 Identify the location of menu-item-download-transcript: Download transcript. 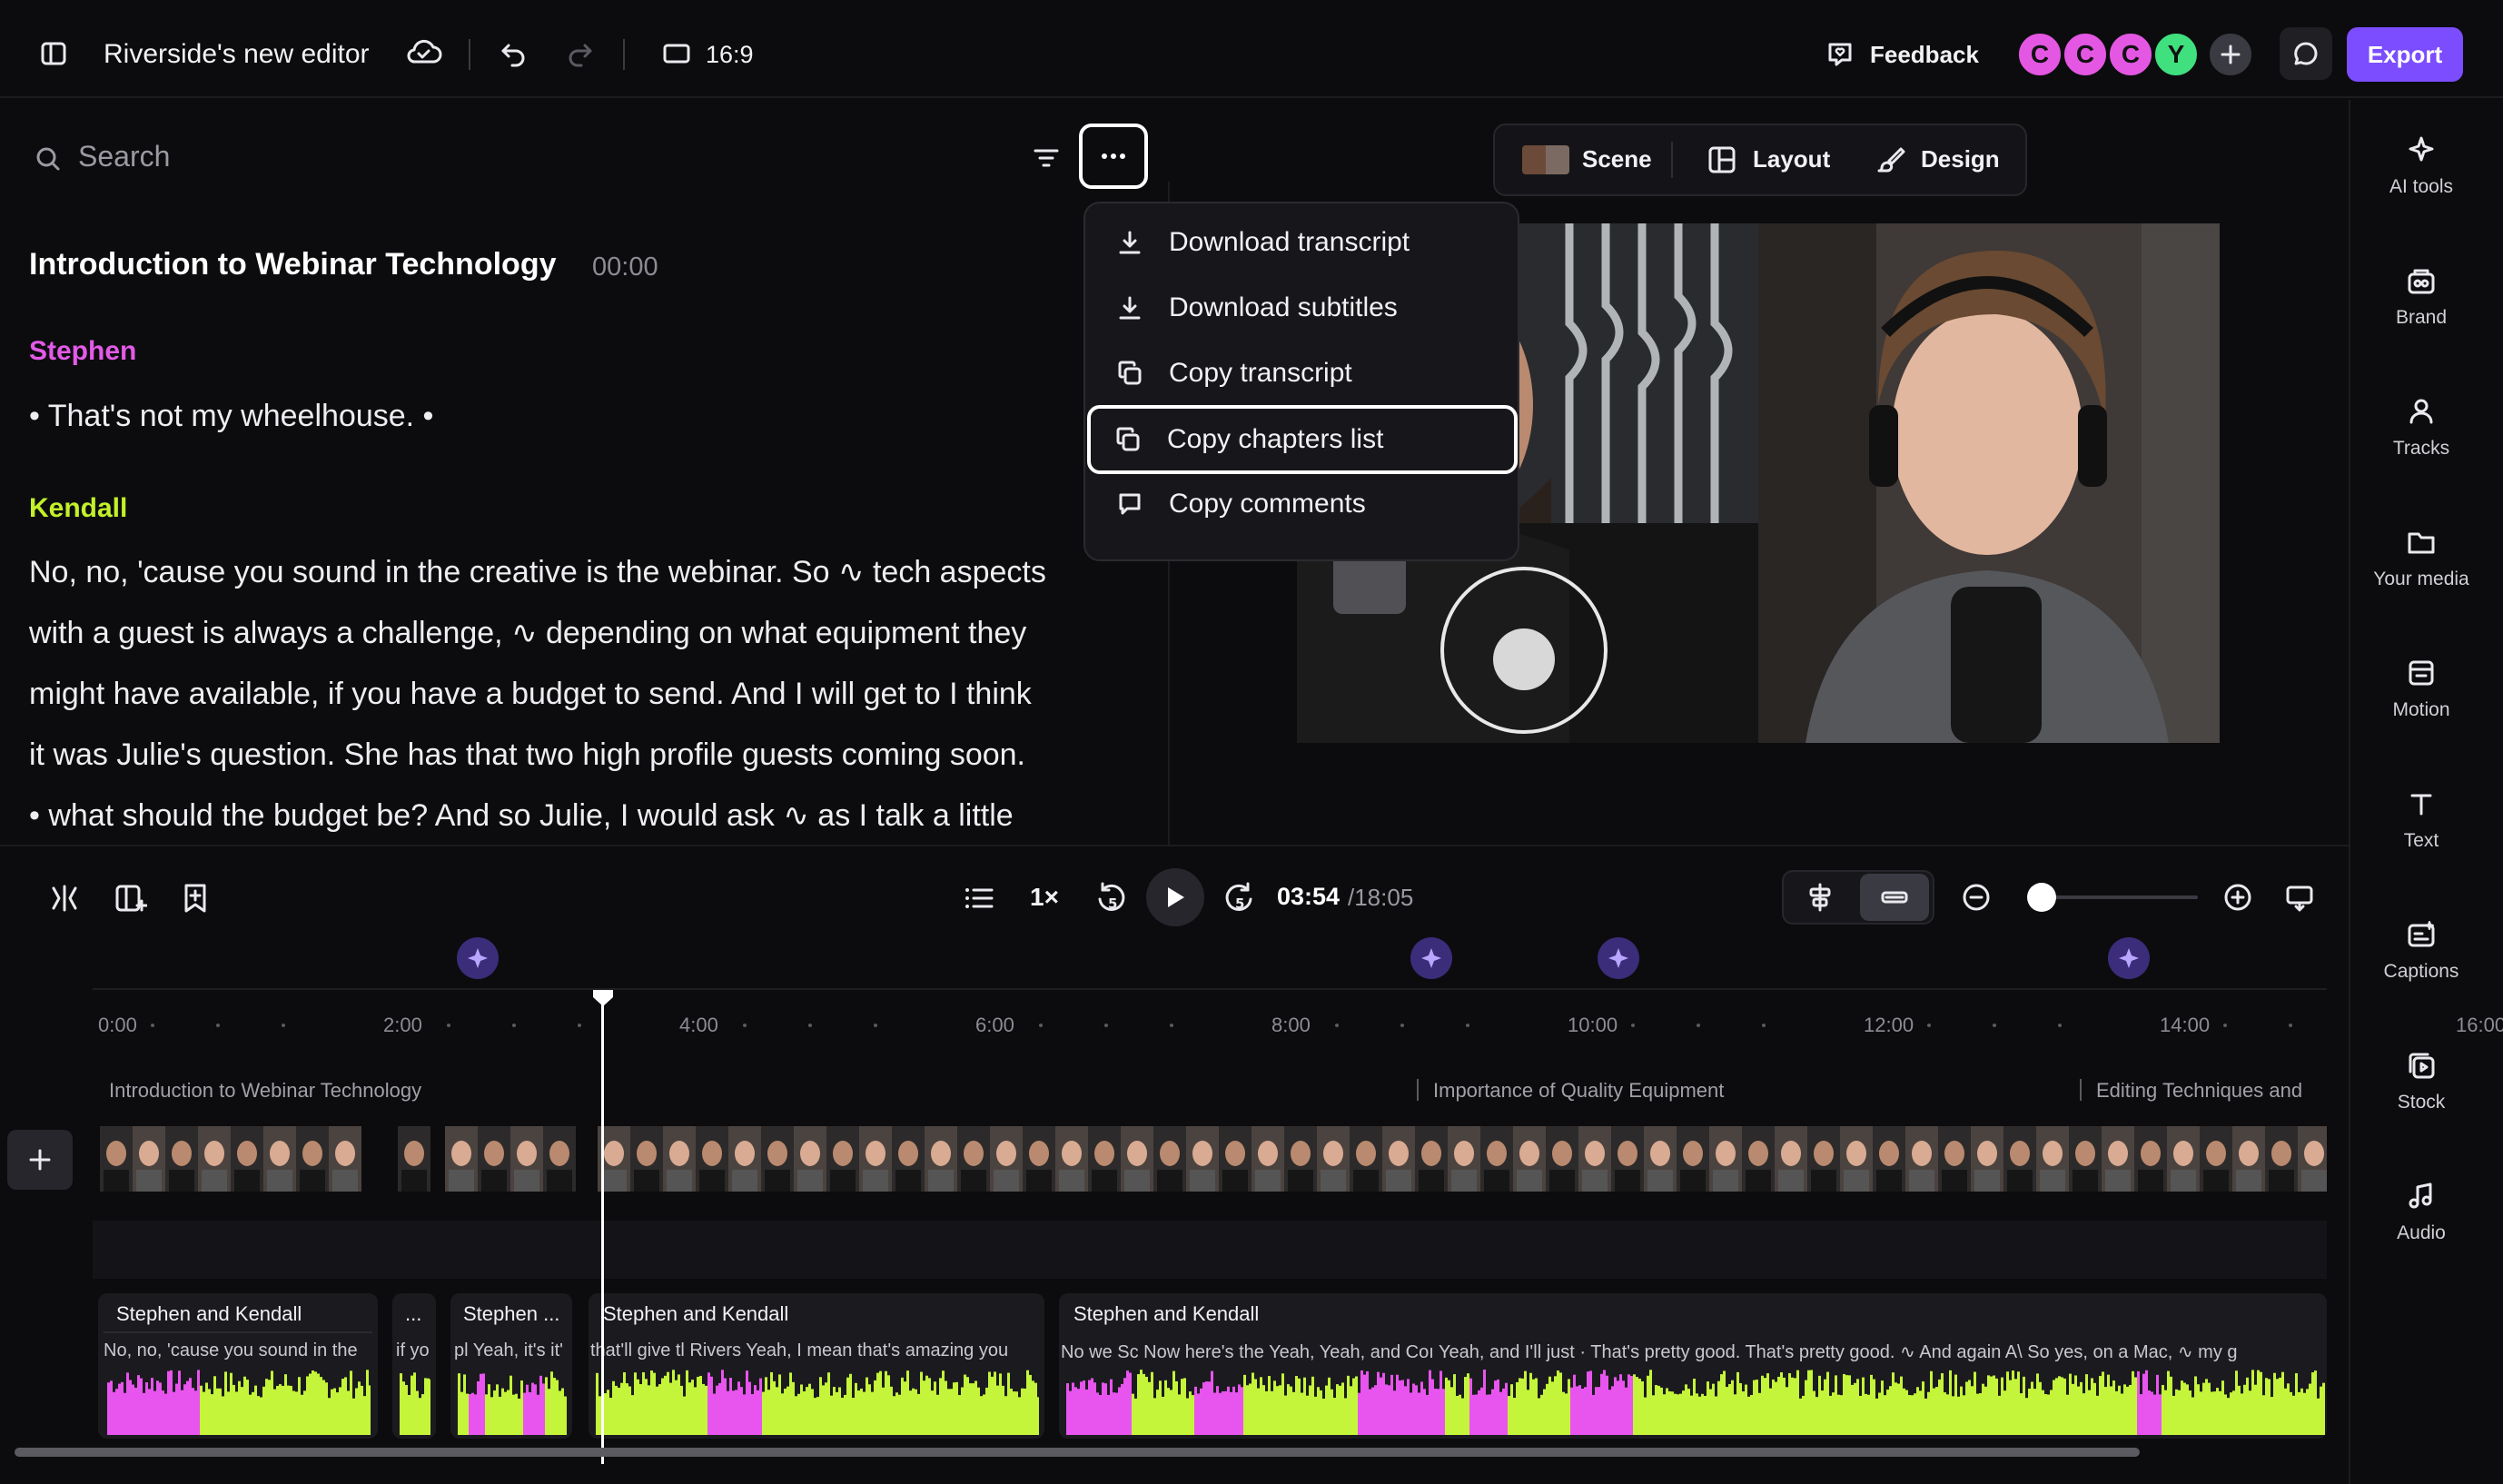
(1302, 242).